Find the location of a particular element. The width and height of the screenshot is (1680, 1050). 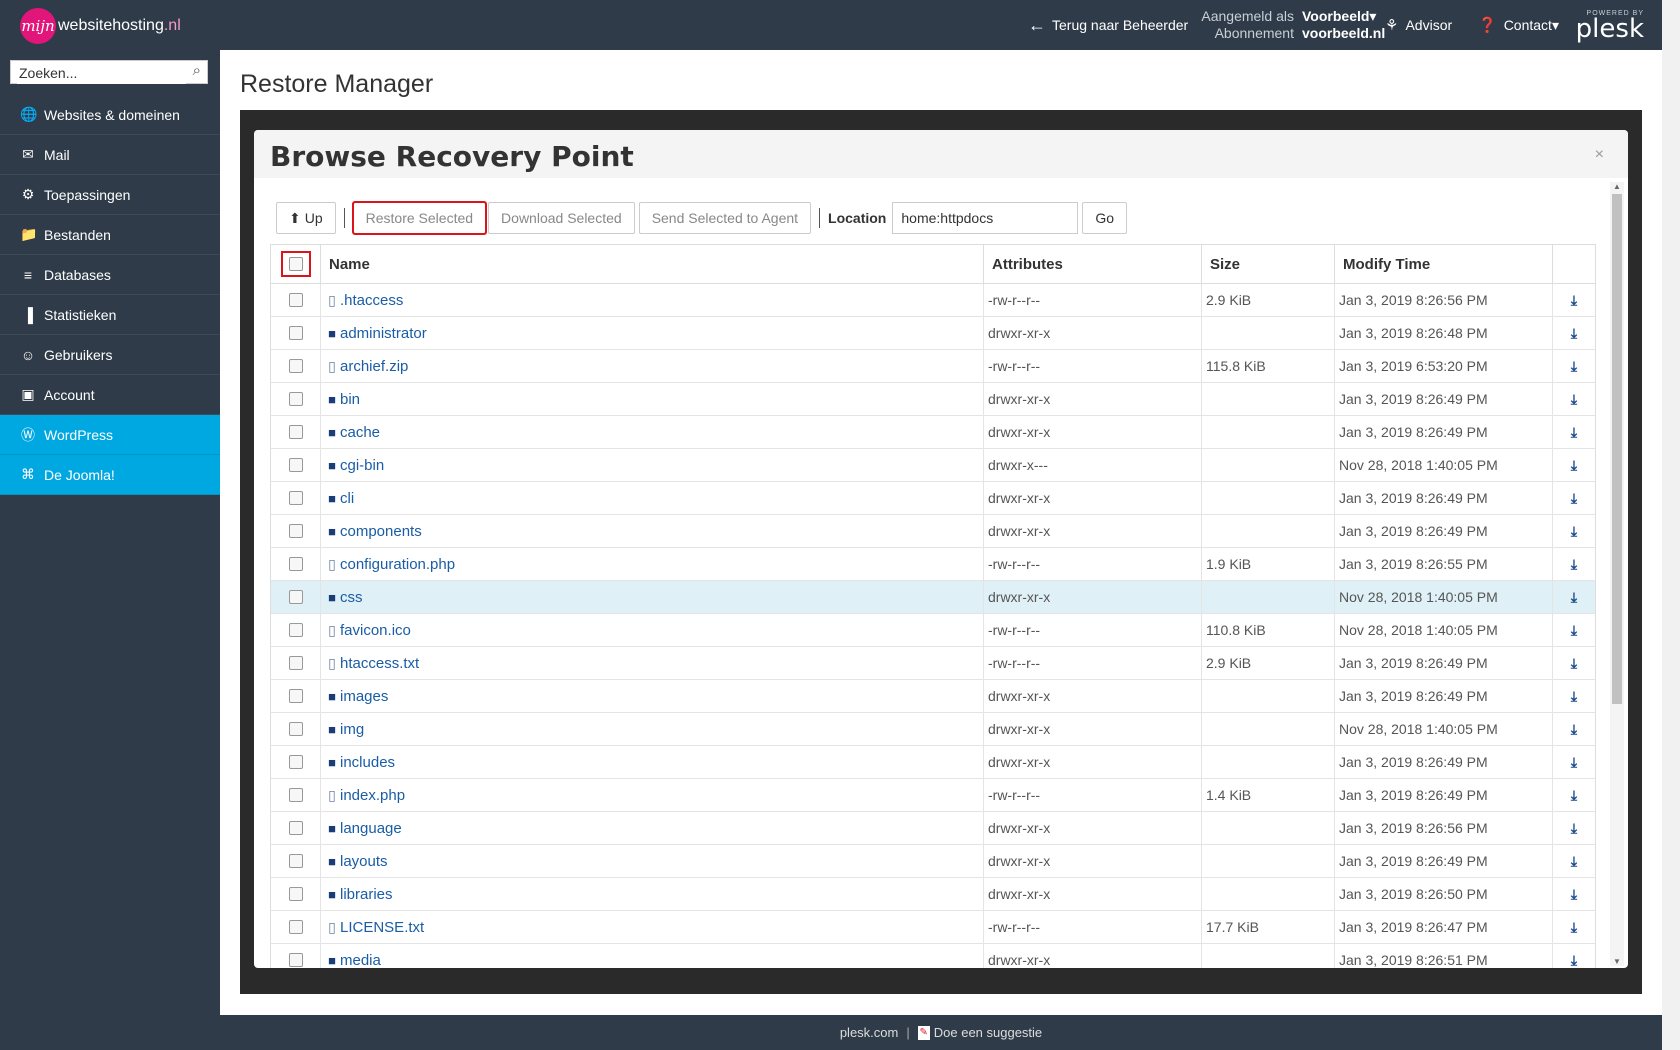

dialog-scrollbar: ▲ ▼ is located at coordinates (1617, 574).